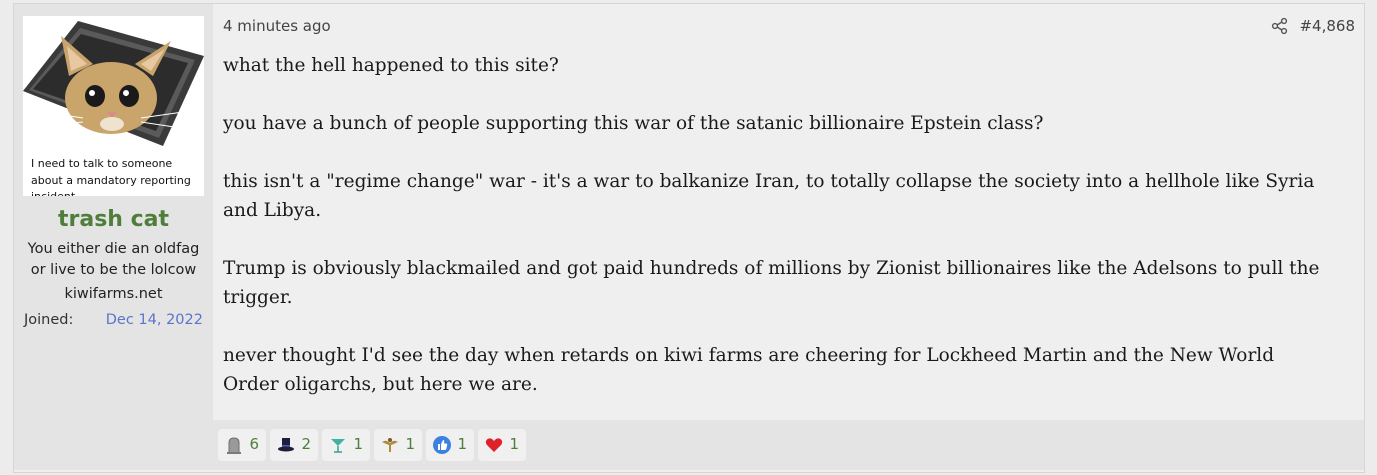 This screenshot has height=475, width=1377. Describe the element at coordinates (346, 445) in the screenshot. I see `reaction-cocktail: 1` at that location.